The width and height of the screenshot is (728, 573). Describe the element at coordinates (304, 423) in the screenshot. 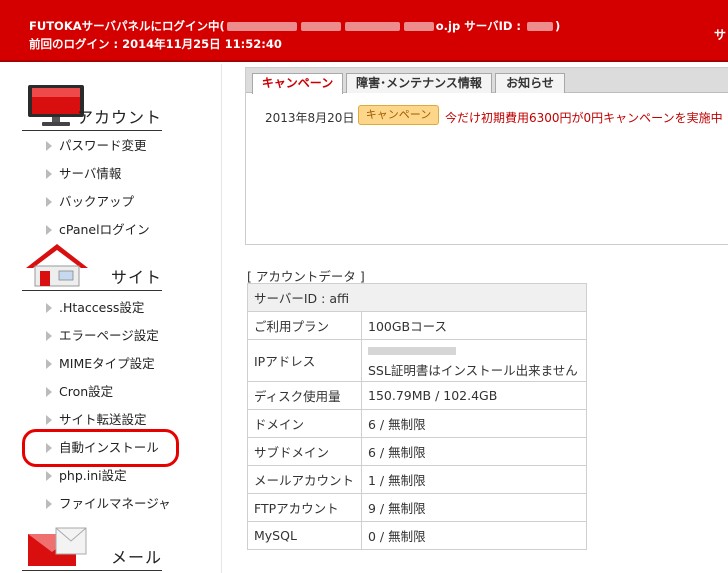

I see `row-key: ドメイン` at that location.